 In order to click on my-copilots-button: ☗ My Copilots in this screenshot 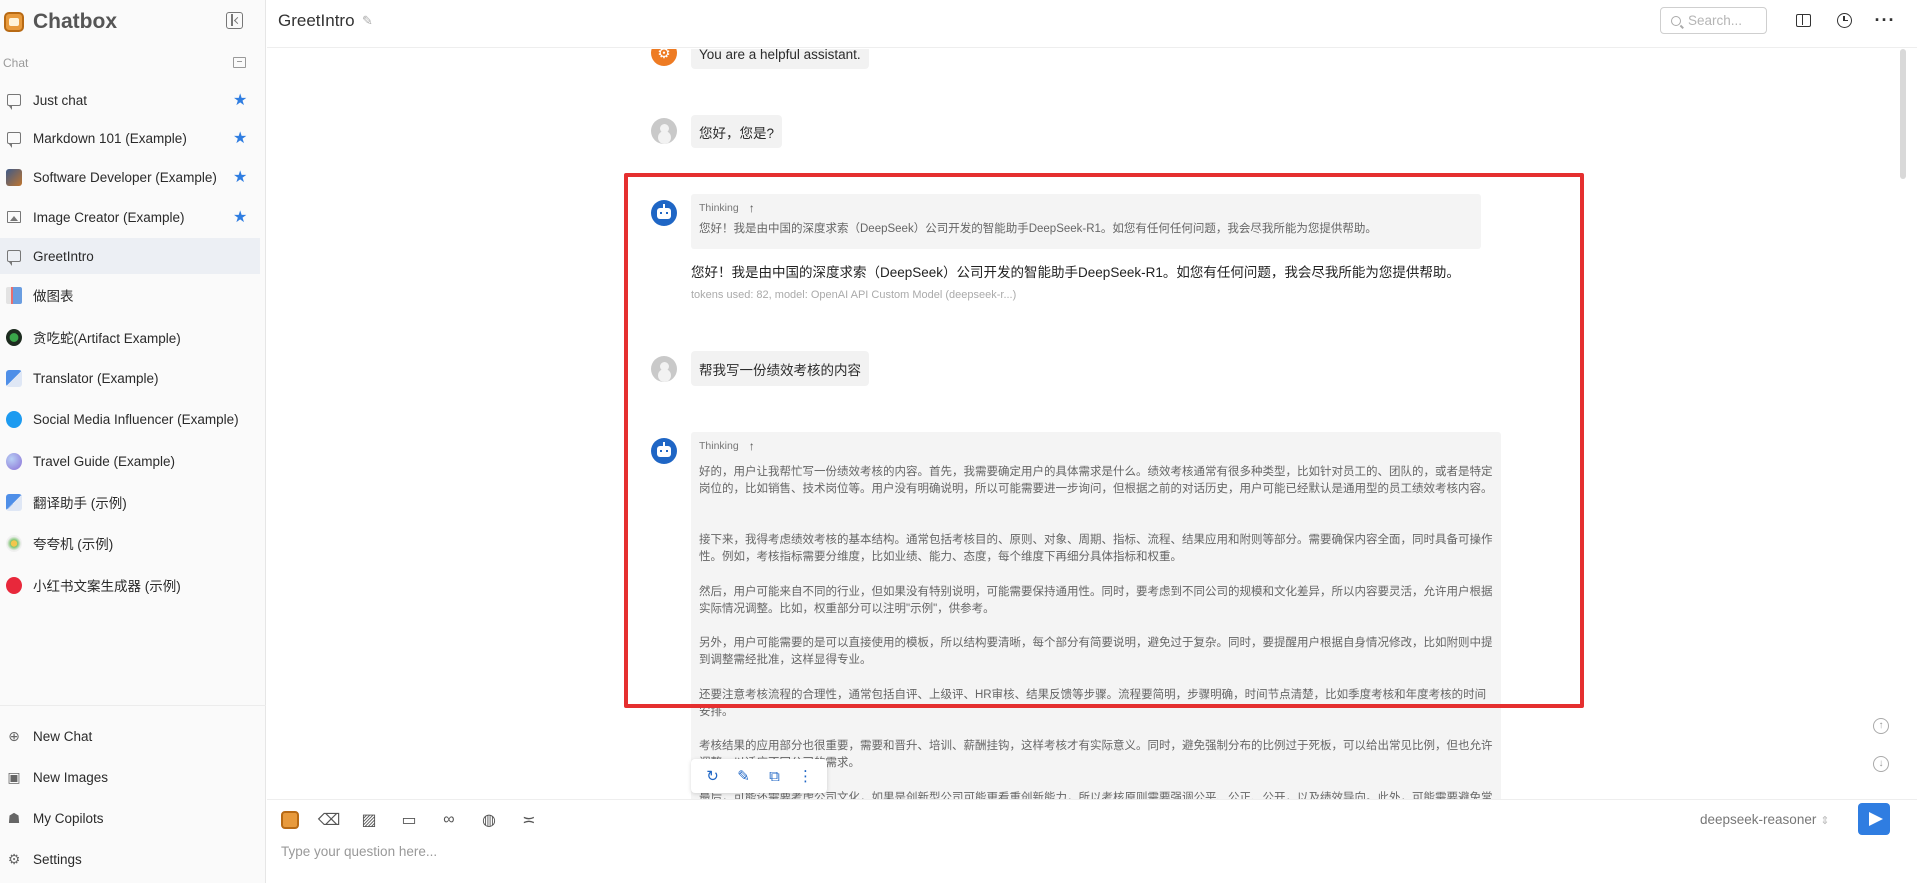, I will do `click(130, 818)`.